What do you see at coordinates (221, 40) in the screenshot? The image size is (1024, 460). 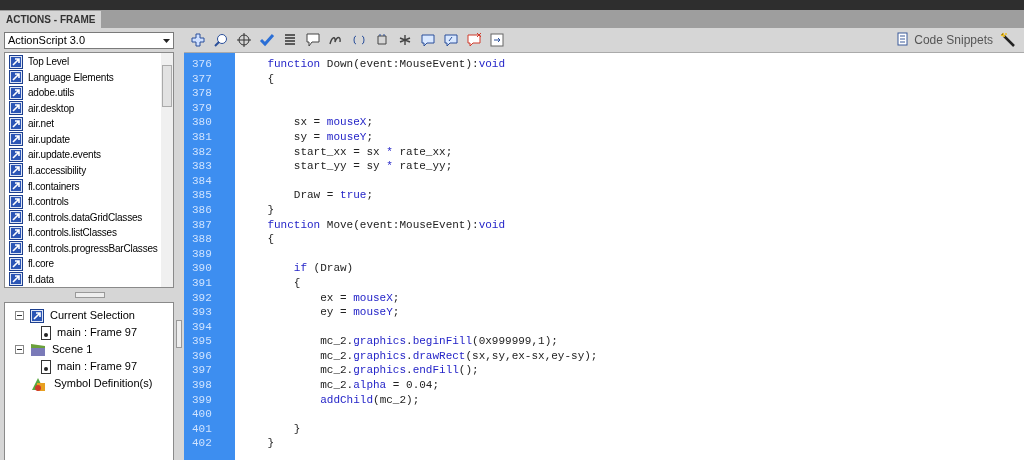 I see `search-icon` at bounding box center [221, 40].